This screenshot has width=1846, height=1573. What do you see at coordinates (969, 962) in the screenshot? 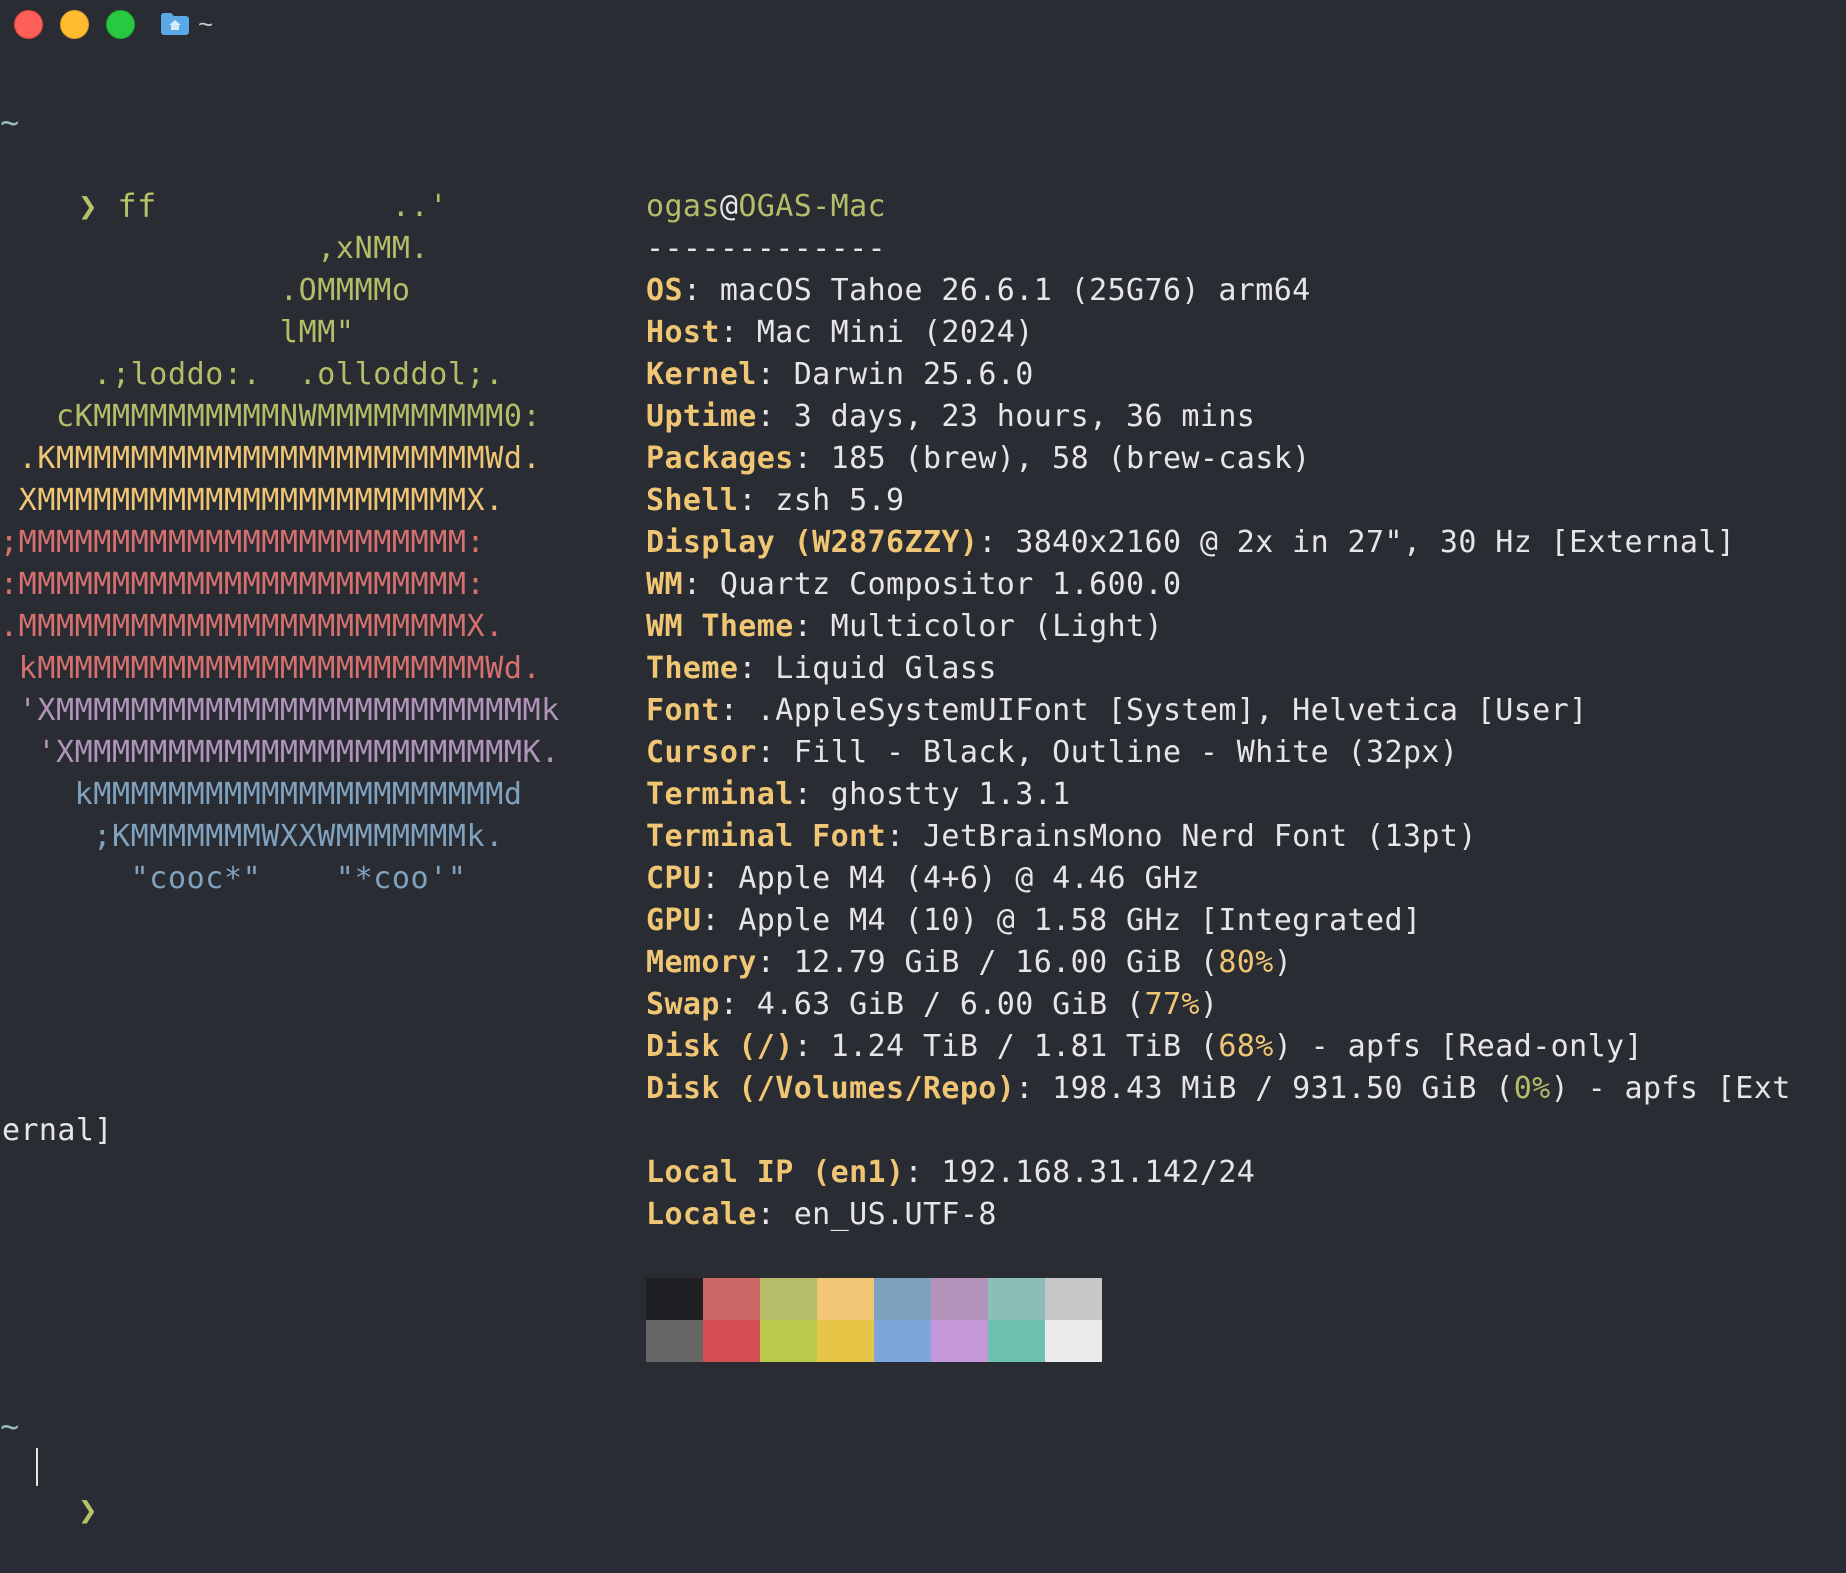
I see `info-row-memory: Memory: 12.79 GiB / 16.00 GiB (80%)` at bounding box center [969, 962].